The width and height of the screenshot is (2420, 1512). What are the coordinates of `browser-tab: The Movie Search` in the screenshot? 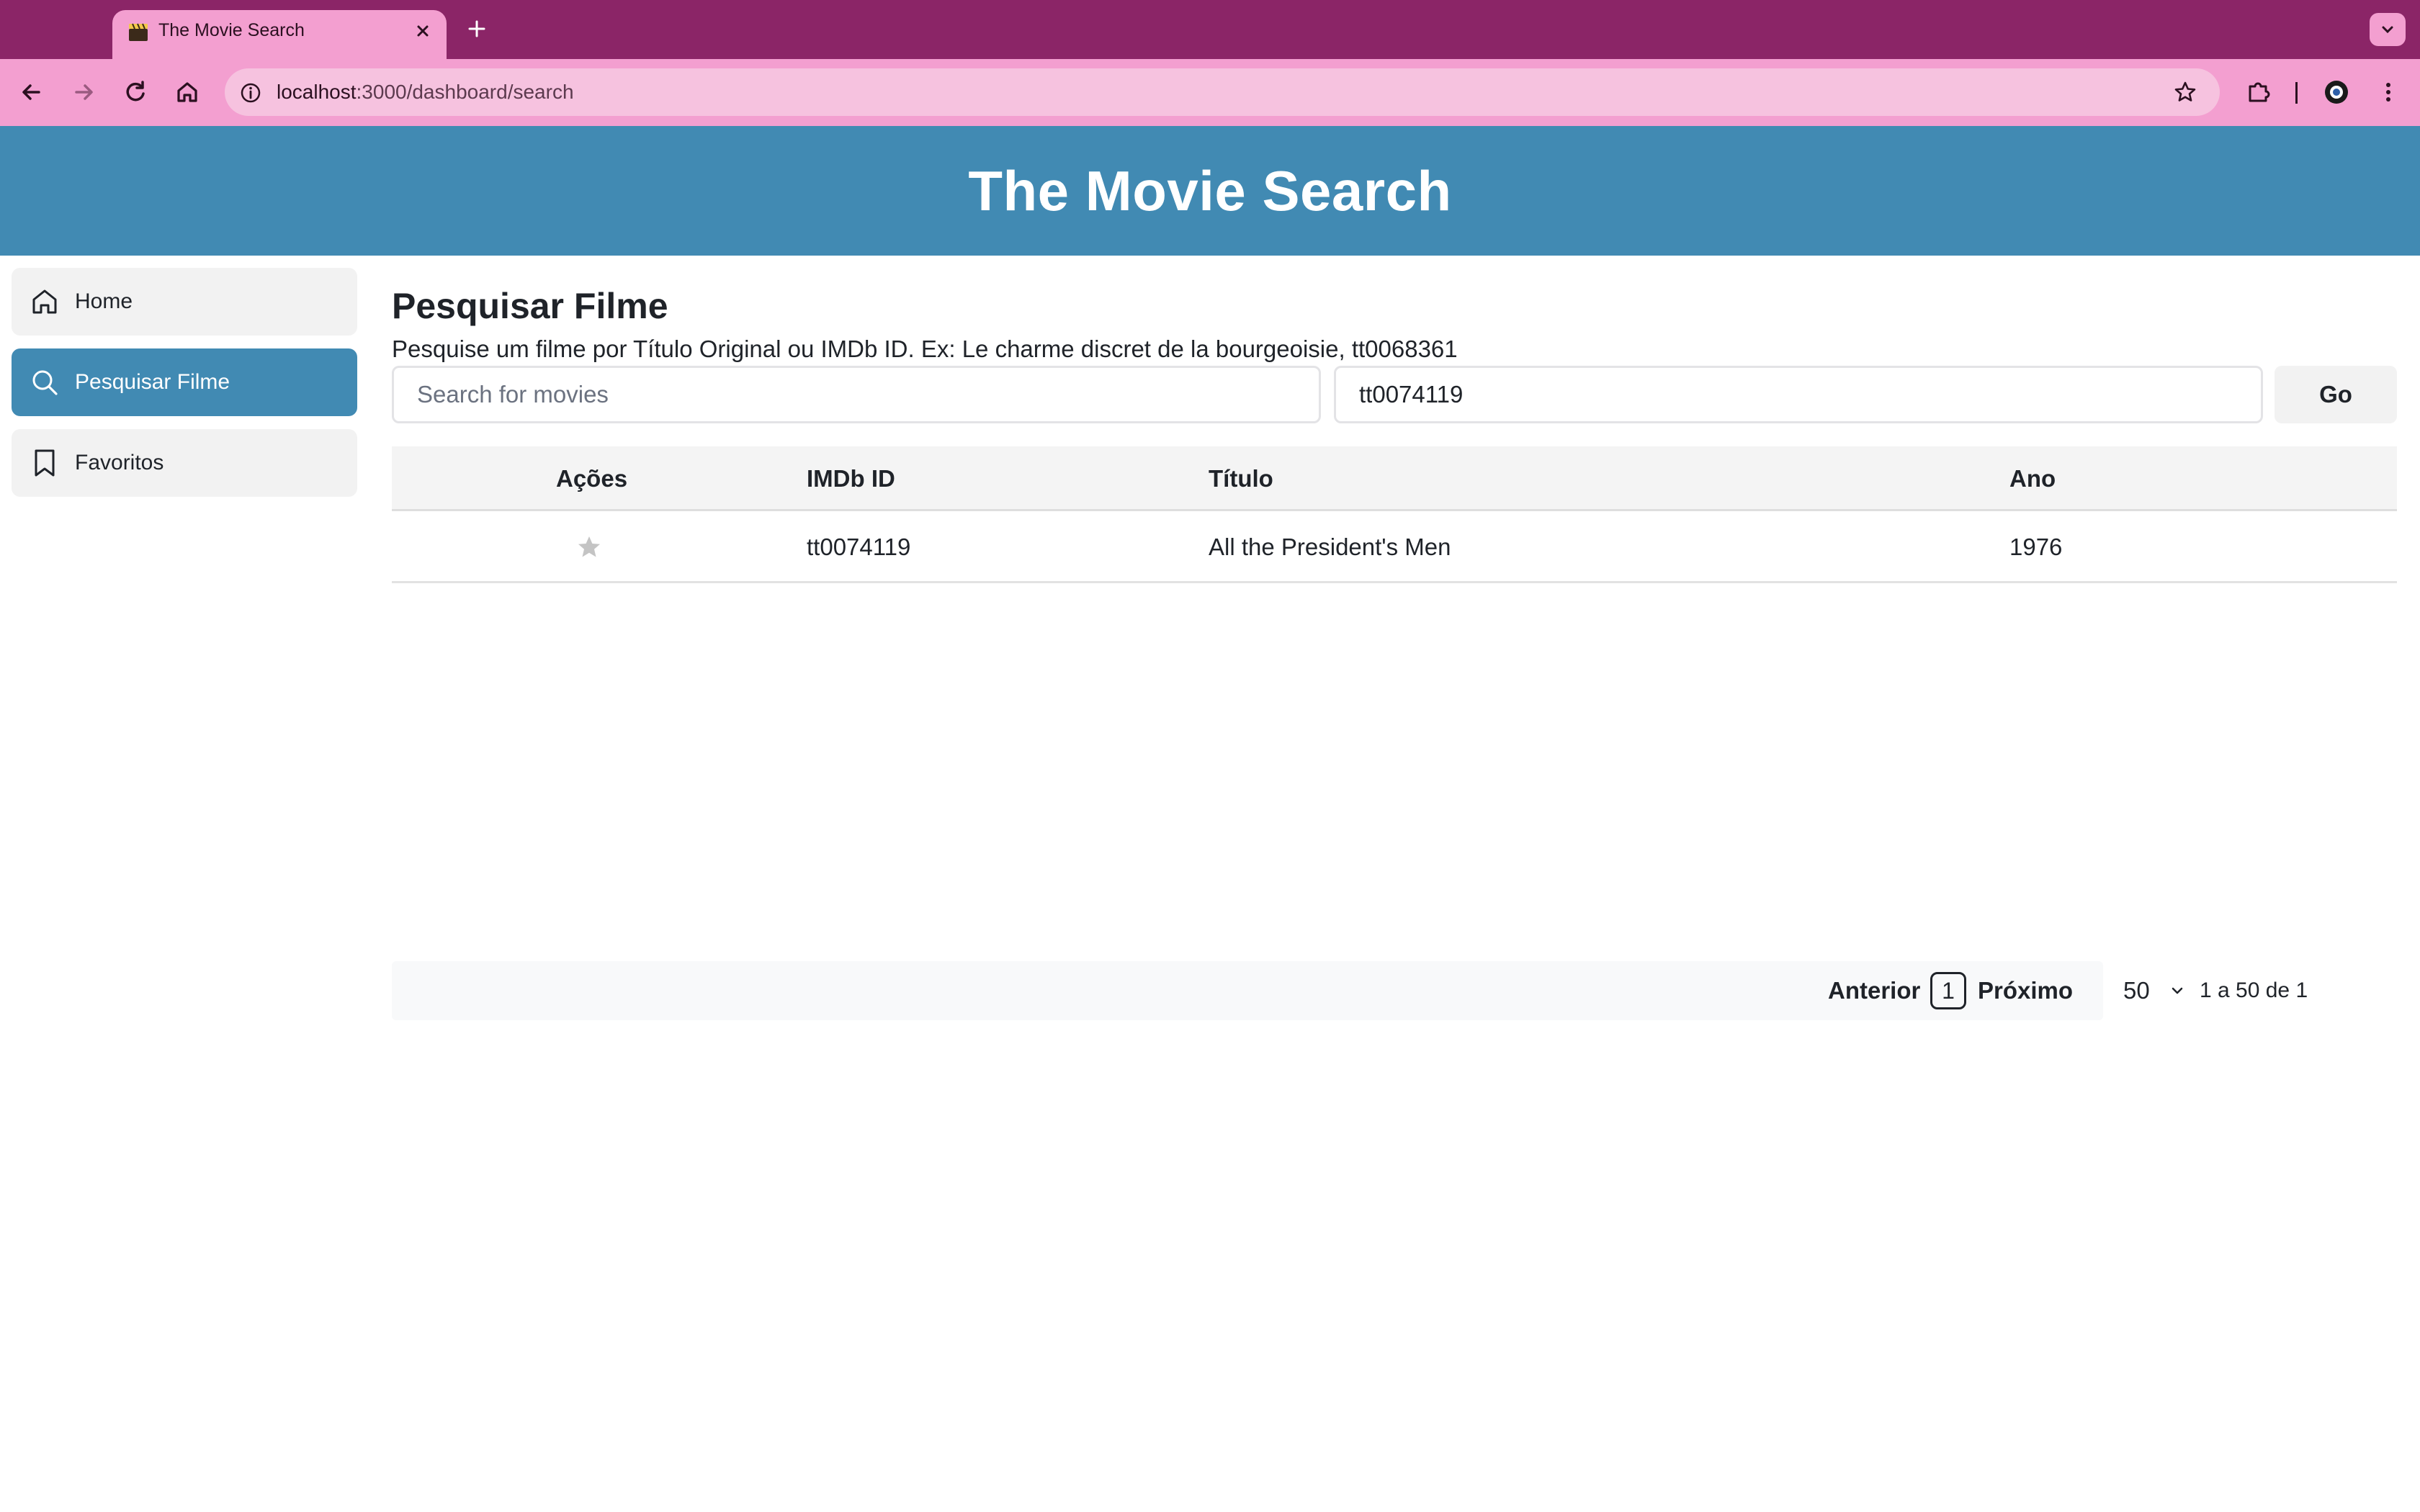 It's located at (279, 34).